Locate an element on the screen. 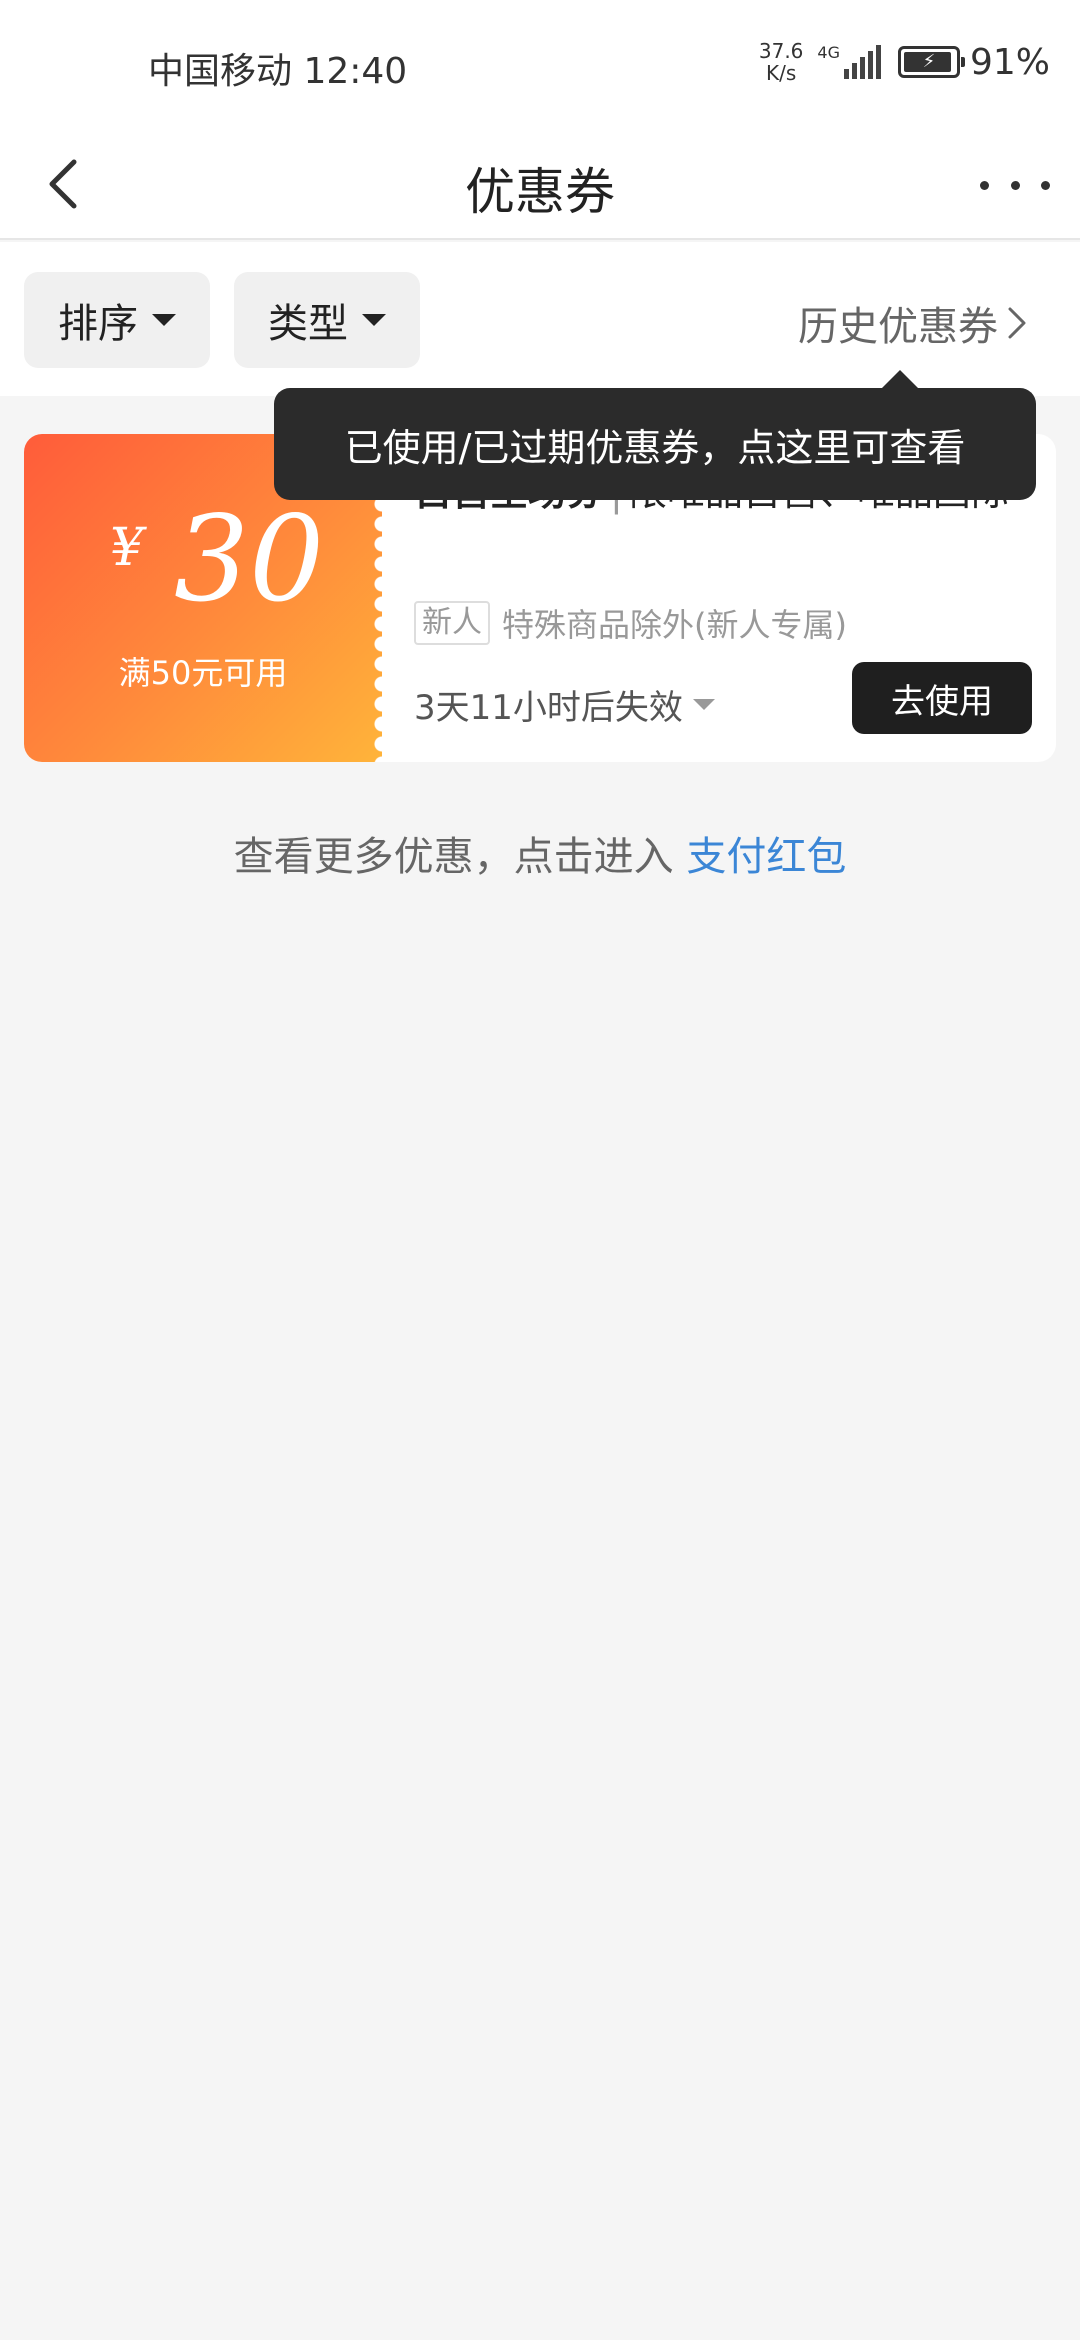 The width and height of the screenshot is (1080, 2340). amount-value: 30 is located at coordinates (249, 559).